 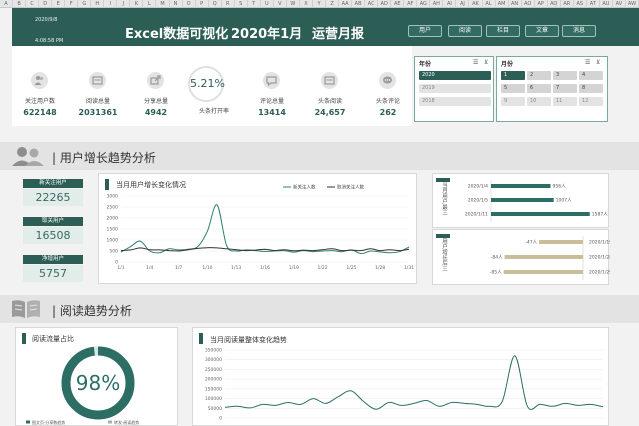 What do you see at coordinates (372, 4) in the screenshot?
I see `column-header-cell: AC` at bounding box center [372, 4].